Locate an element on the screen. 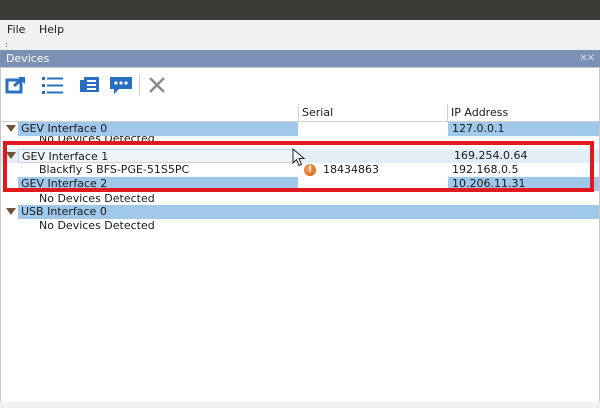  menu-help: Help is located at coordinates (51, 29).